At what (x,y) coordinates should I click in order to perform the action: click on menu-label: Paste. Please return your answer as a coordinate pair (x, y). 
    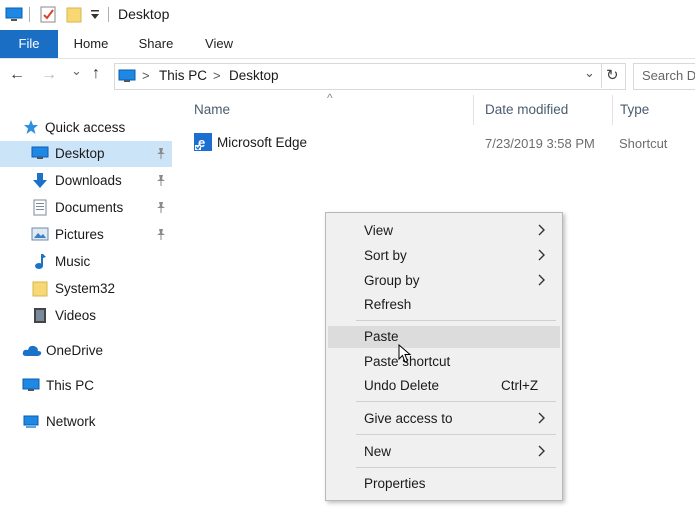
    Looking at the image, I should click on (381, 336).